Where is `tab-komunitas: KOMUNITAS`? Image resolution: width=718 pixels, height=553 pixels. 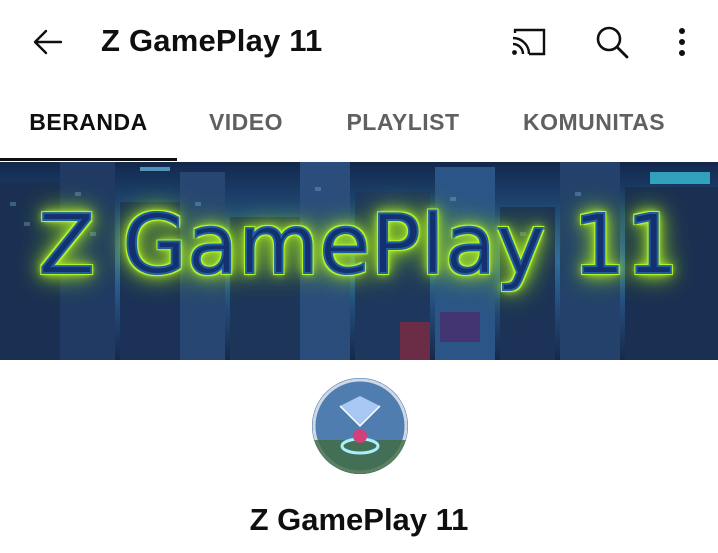 tab-komunitas: KOMUNITAS is located at coordinates (594, 122).